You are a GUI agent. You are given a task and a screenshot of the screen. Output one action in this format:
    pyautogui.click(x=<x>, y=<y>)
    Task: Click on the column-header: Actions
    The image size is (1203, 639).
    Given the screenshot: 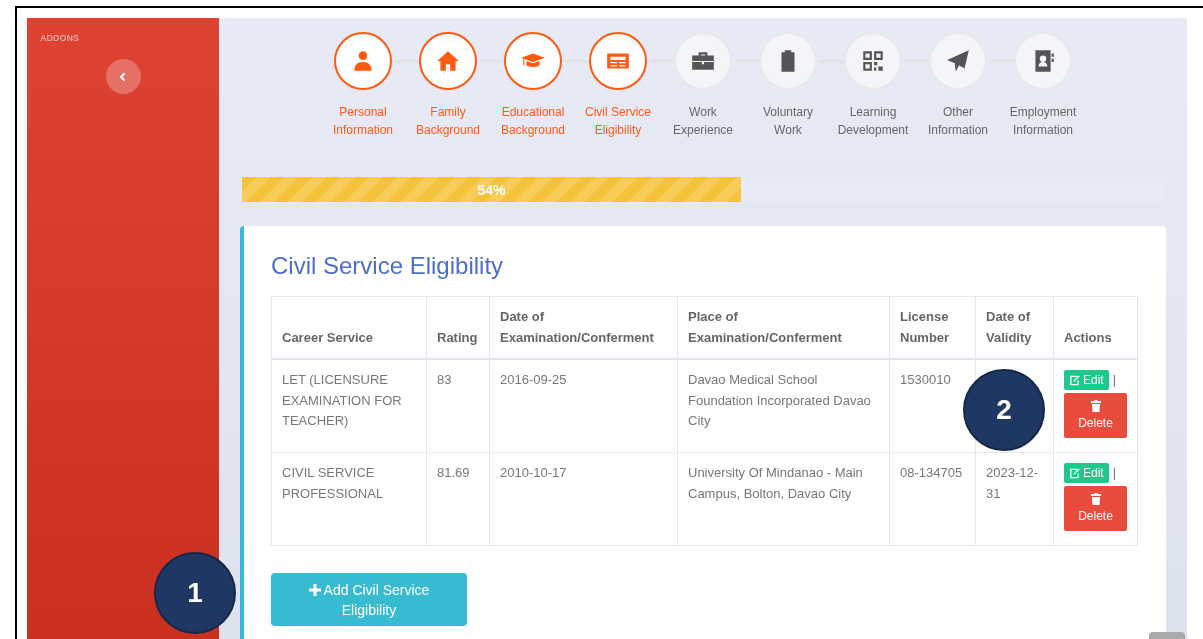 What is the action you would take?
    pyautogui.click(x=1095, y=327)
    